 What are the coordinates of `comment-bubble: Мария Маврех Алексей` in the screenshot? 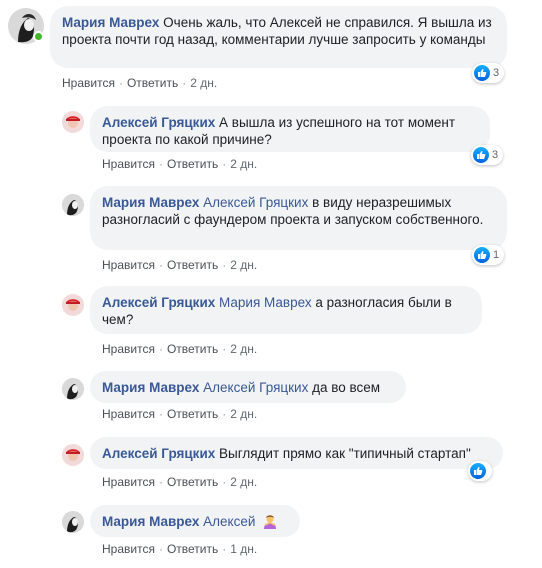 It's located at (195, 521).